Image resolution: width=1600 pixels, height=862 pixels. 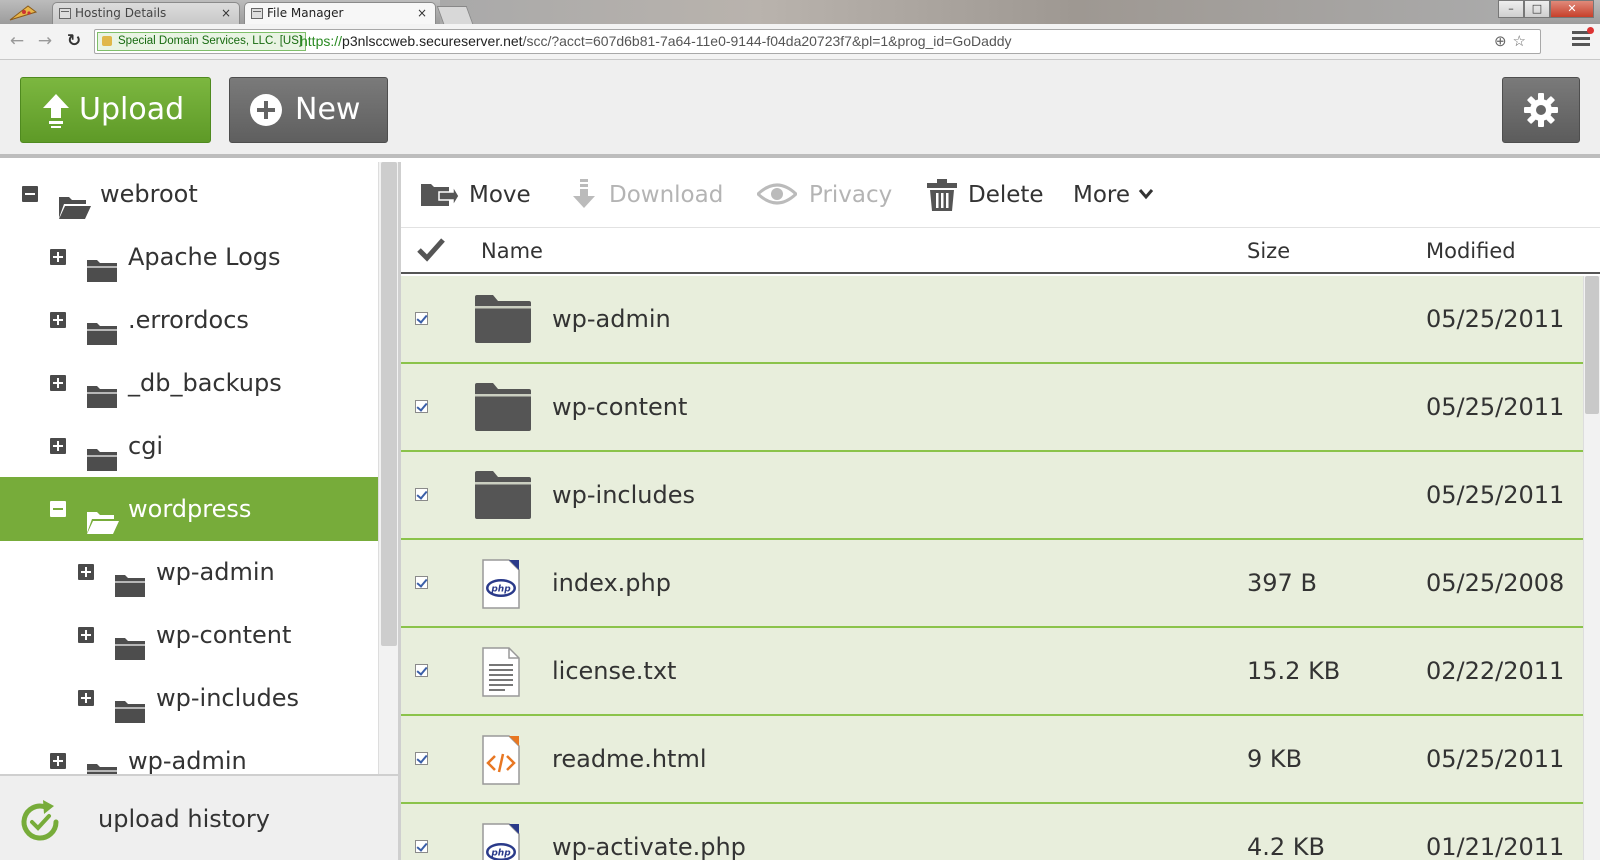 What do you see at coordinates (1503, 41) in the screenshot?
I see `zoom-icon: ⊕` at bounding box center [1503, 41].